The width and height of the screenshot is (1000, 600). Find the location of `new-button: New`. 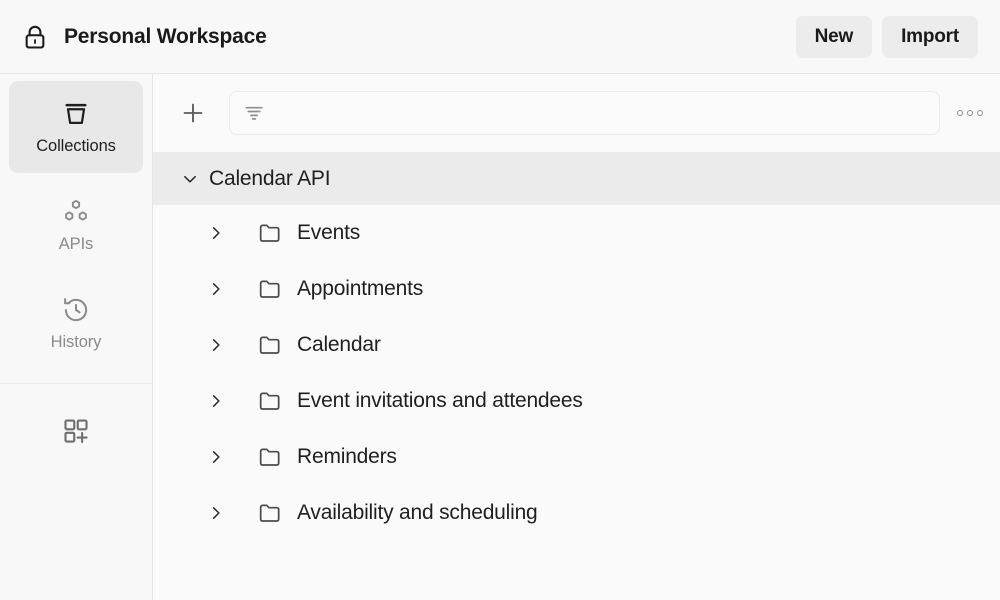

new-button: New is located at coordinates (834, 36).